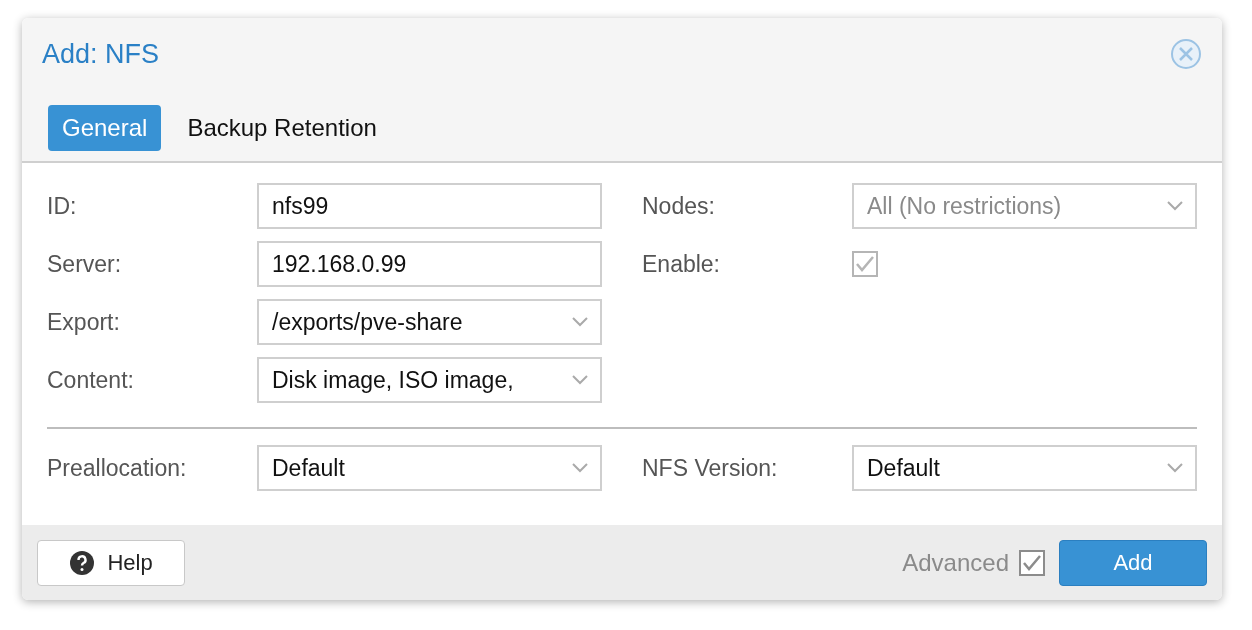  I want to click on input-field: 192.168.0.99, so click(429, 264).